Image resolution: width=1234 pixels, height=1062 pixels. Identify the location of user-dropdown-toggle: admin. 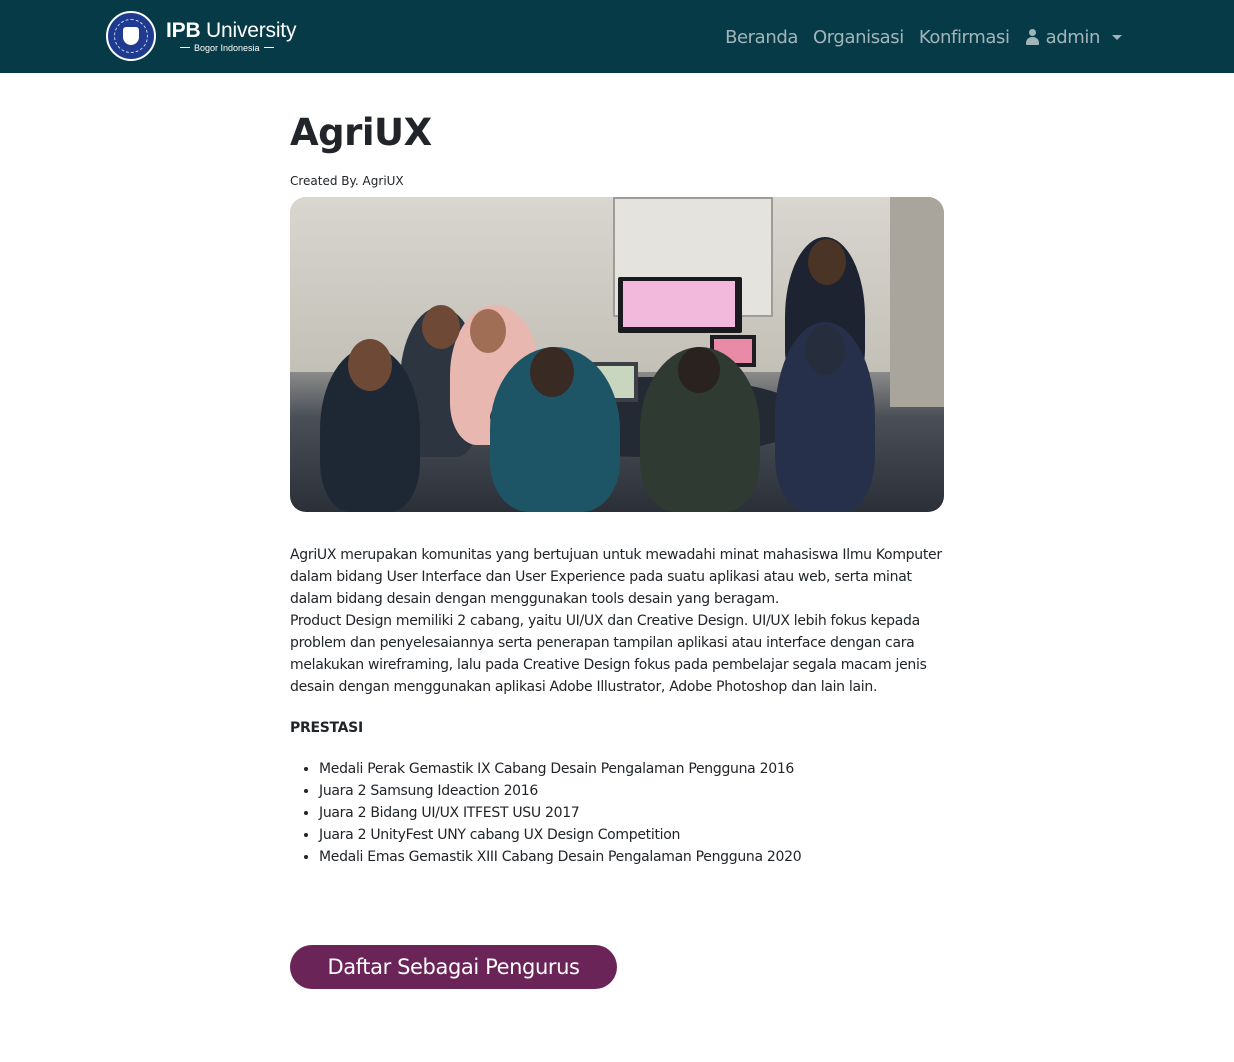
(1073, 37).